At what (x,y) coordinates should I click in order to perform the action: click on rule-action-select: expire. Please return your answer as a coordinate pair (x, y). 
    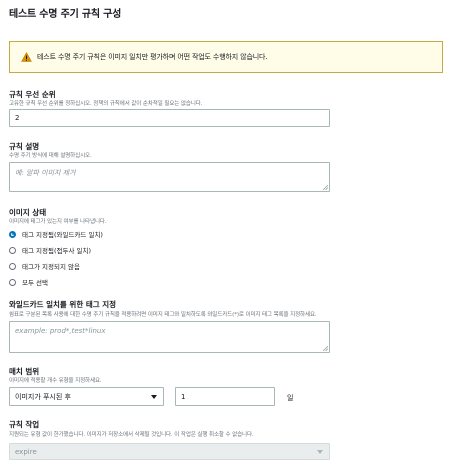
    Looking at the image, I should click on (169, 451).